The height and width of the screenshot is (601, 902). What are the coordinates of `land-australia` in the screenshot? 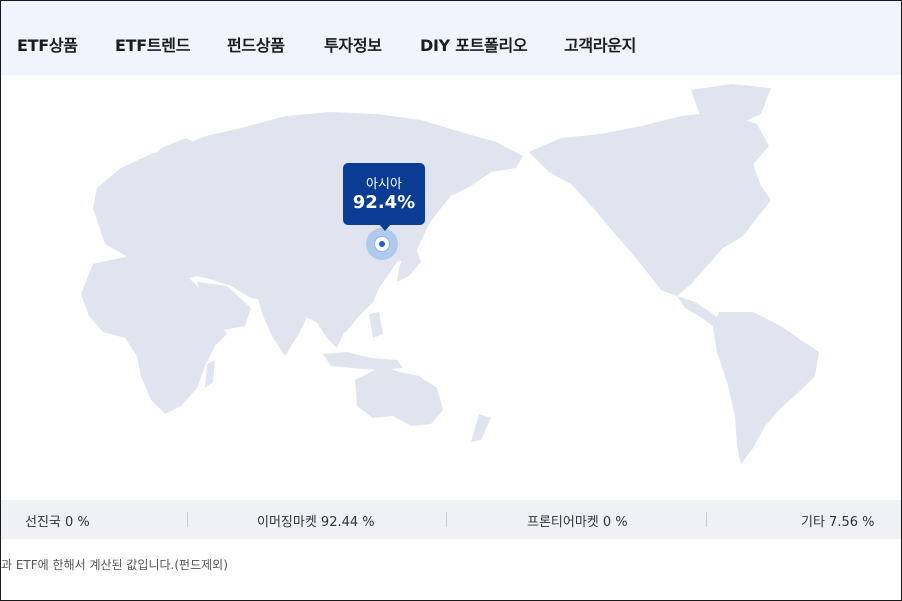 It's located at (399, 396).